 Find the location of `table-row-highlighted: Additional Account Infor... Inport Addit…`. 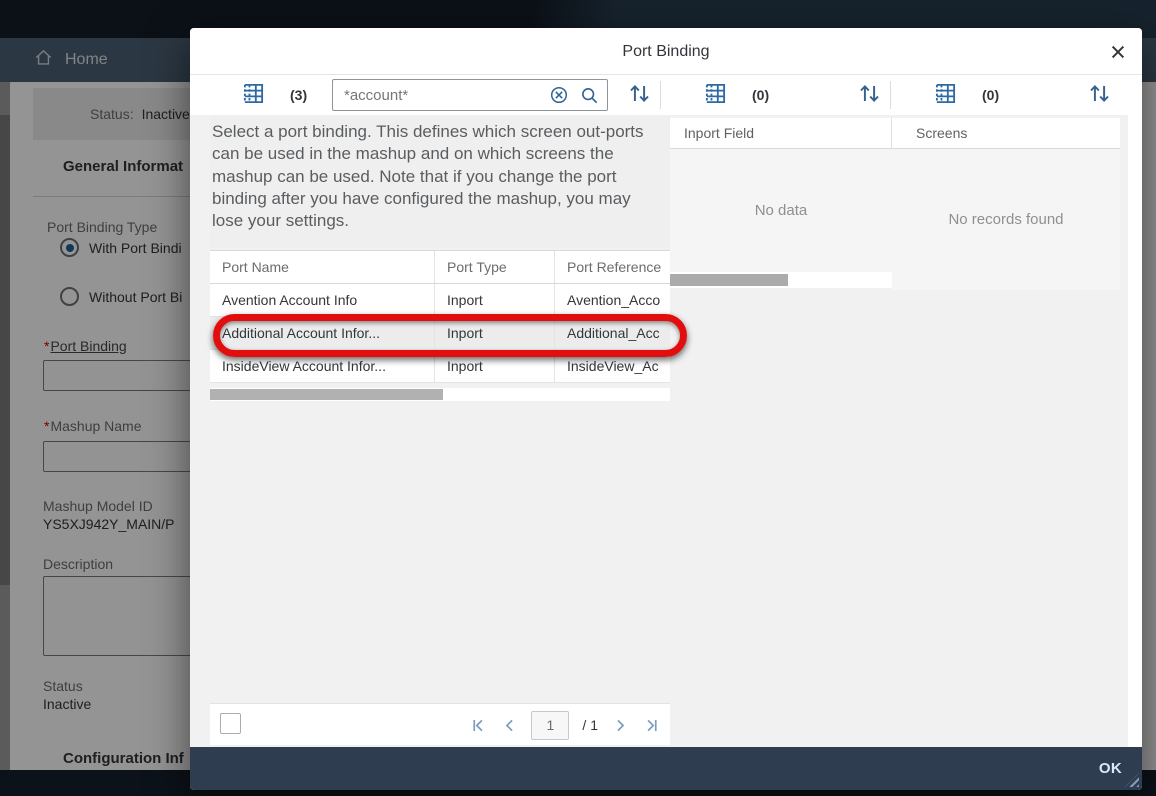

table-row-highlighted: Additional Account Infor... Inport Addit… is located at coordinates (440, 333).